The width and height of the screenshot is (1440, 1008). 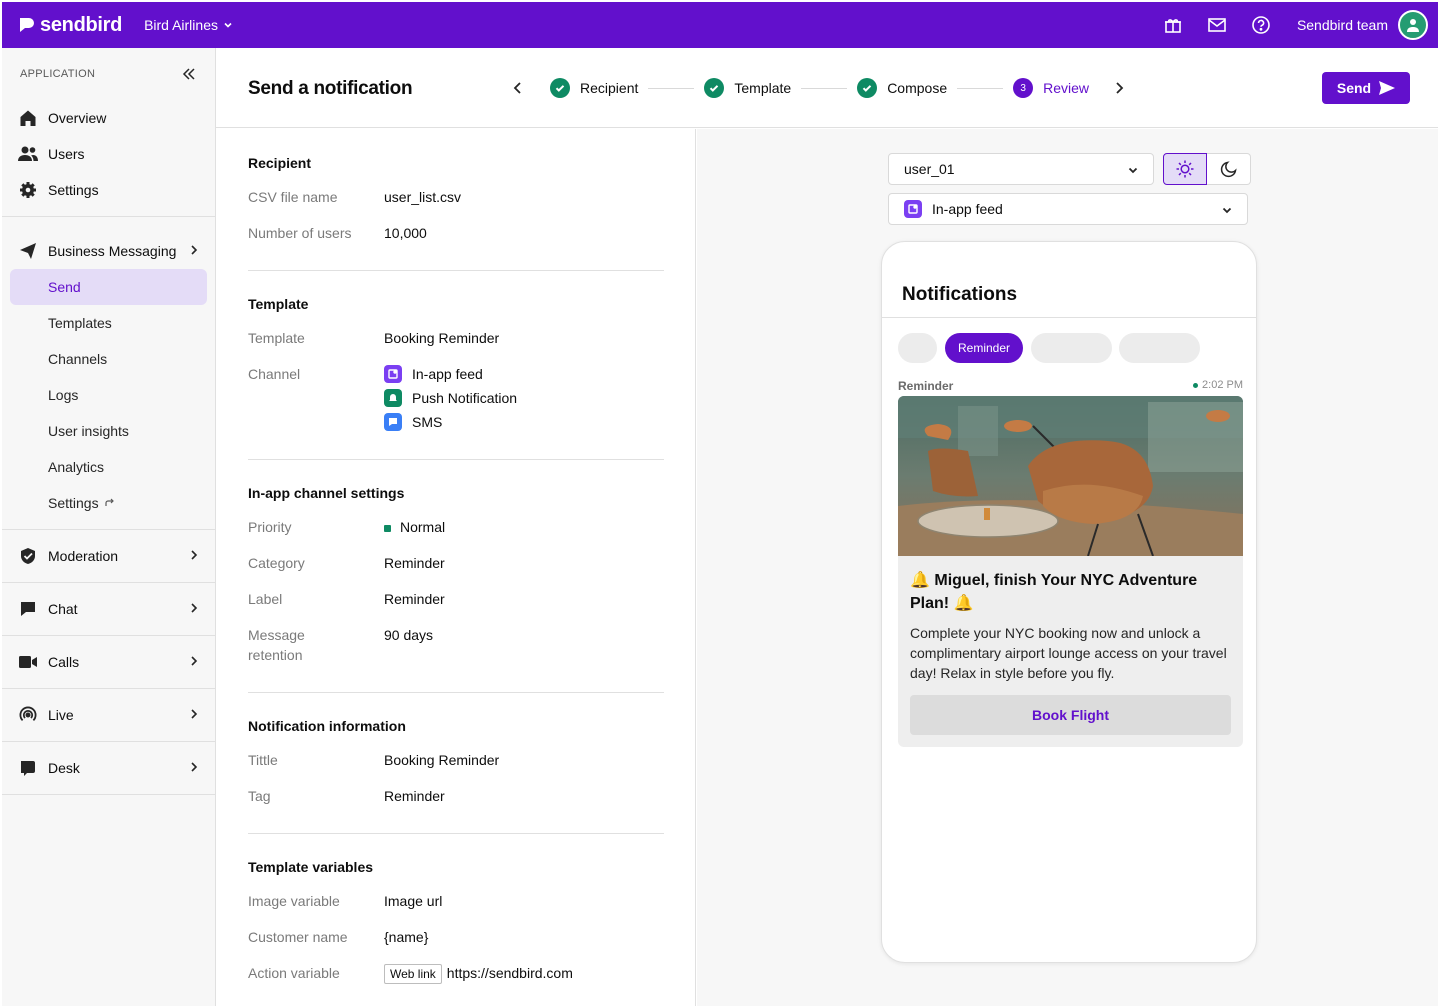 I want to click on message-time-text: 2:02 PM, so click(x=1222, y=385).